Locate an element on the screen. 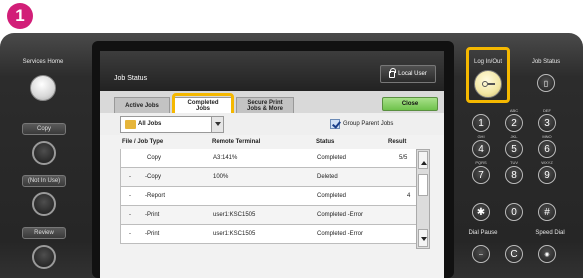 This screenshot has height=278, width=583. scroll-thumb is located at coordinates (423, 185).